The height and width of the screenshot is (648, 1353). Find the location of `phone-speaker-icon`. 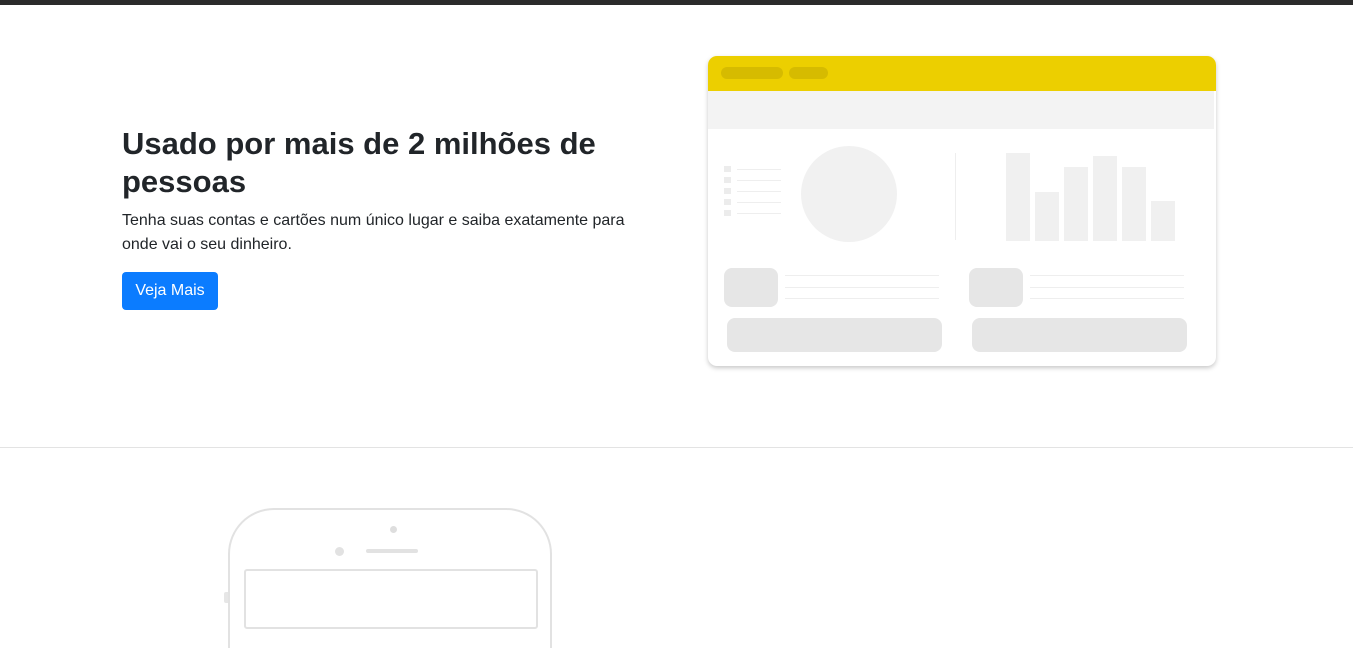

phone-speaker-icon is located at coordinates (392, 551).